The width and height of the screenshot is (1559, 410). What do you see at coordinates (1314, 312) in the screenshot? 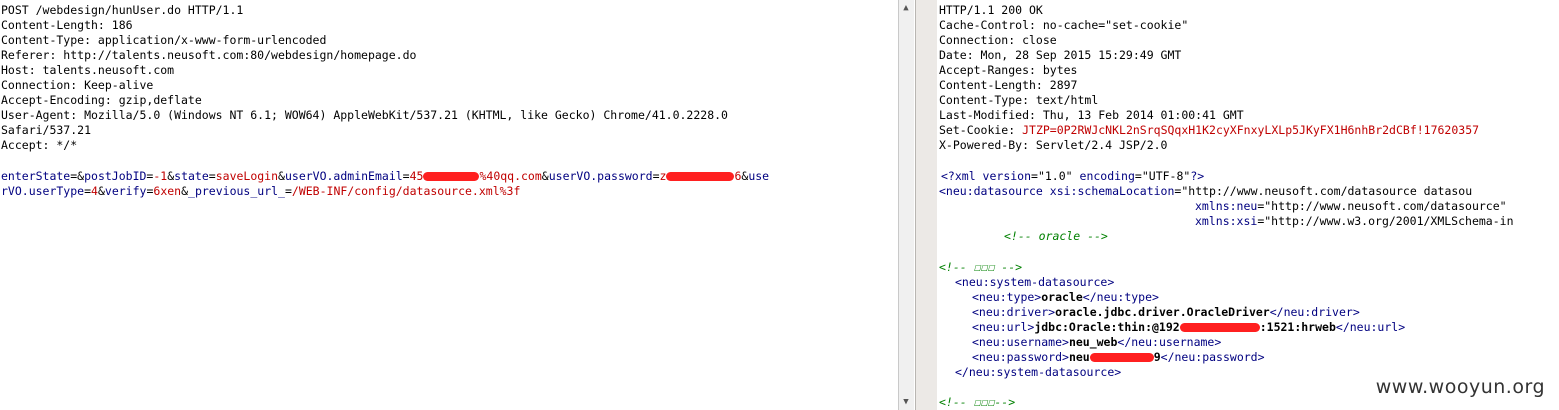
I see `xml-tag: </neu:driver>` at bounding box center [1314, 312].